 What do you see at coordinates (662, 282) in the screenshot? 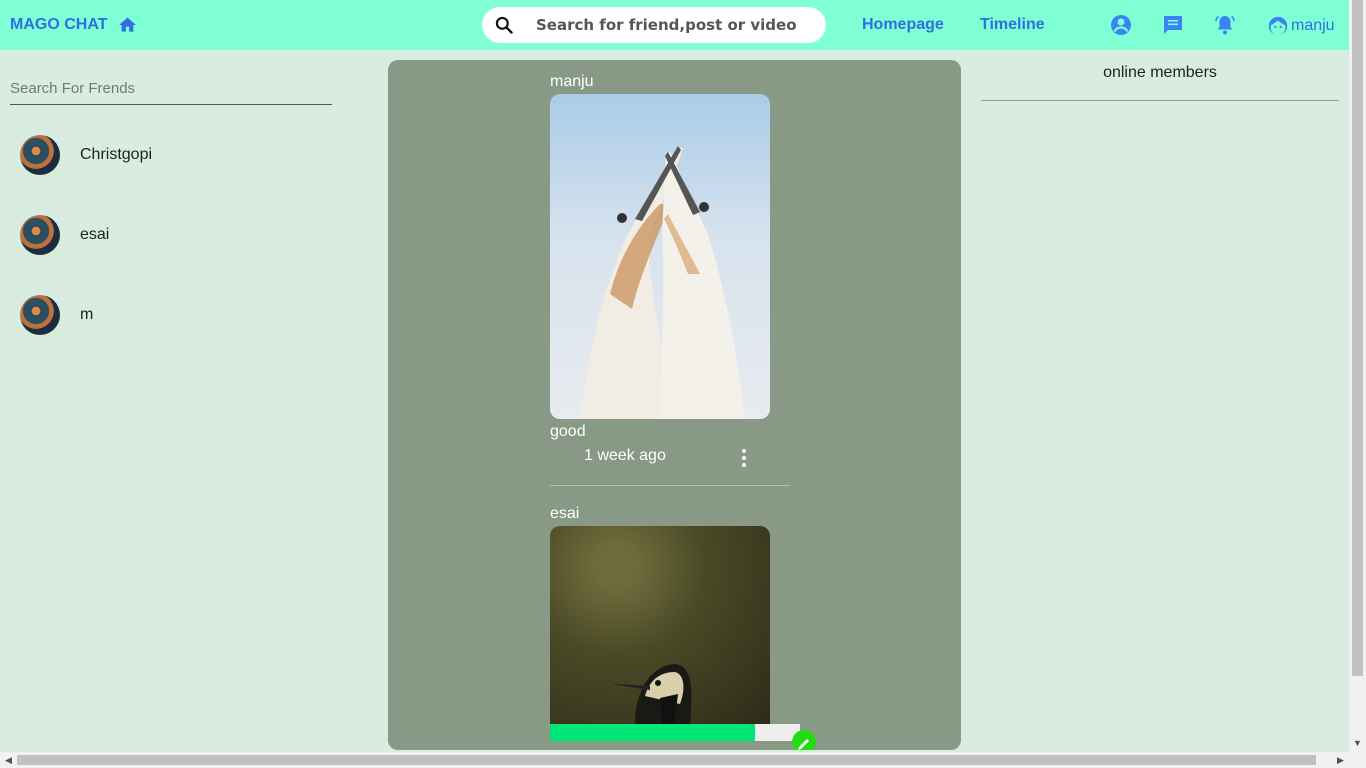
I see `gannets-illustration` at bounding box center [662, 282].